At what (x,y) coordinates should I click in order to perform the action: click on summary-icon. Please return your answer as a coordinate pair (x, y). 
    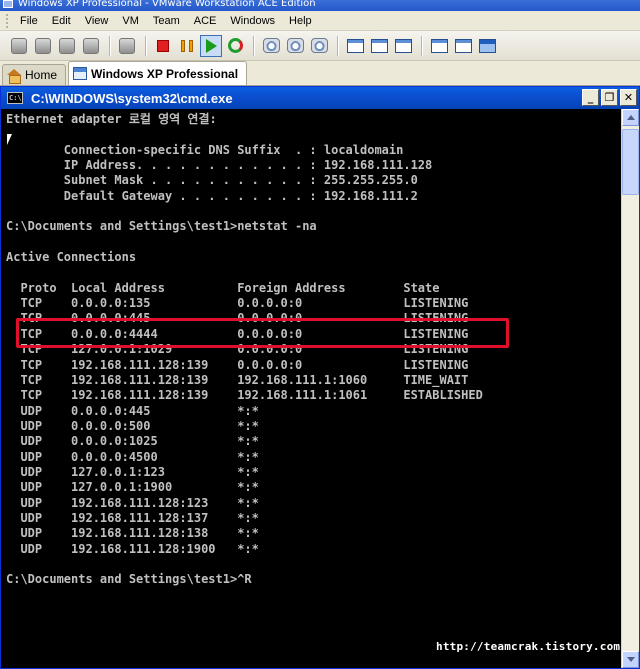
    Looking at the image, I should click on (127, 45).